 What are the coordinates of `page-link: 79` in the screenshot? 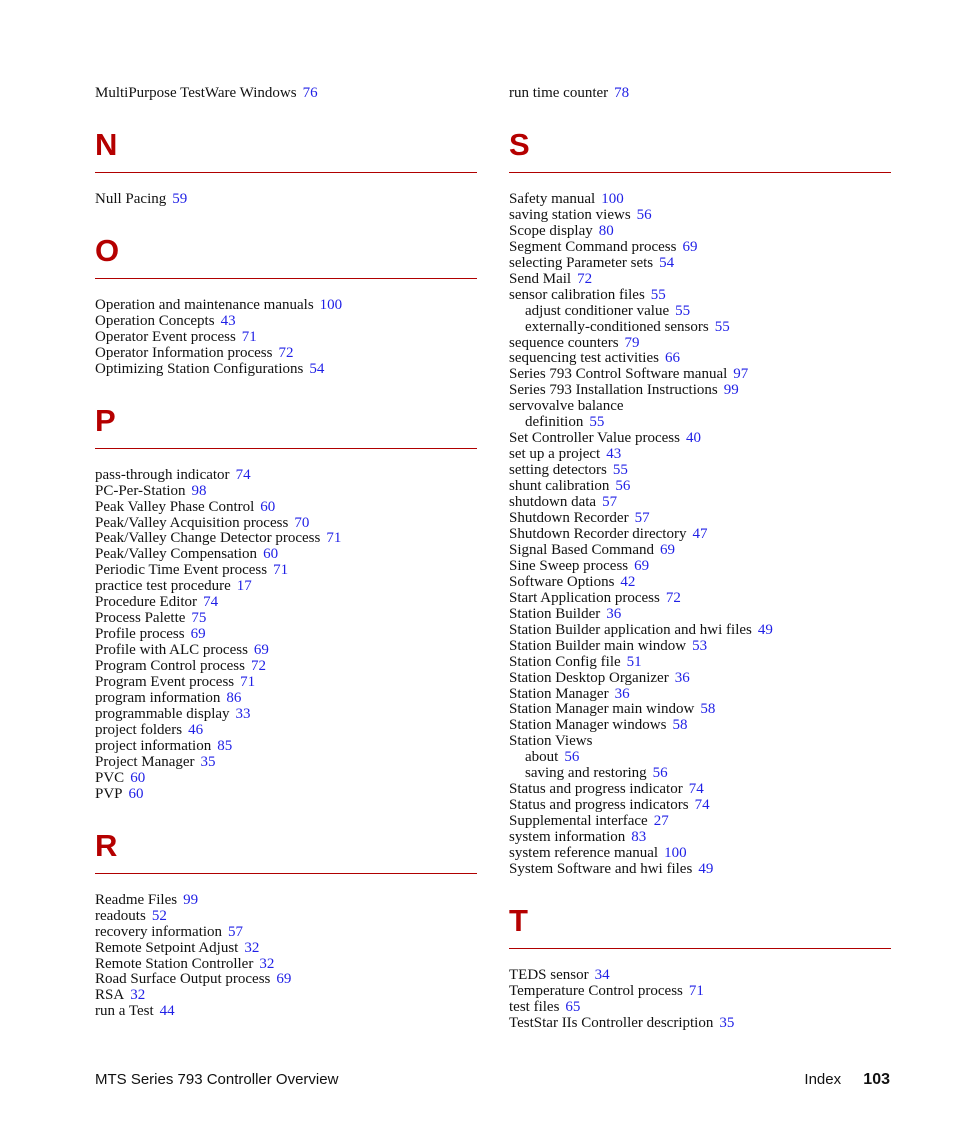 It's located at (632, 343).